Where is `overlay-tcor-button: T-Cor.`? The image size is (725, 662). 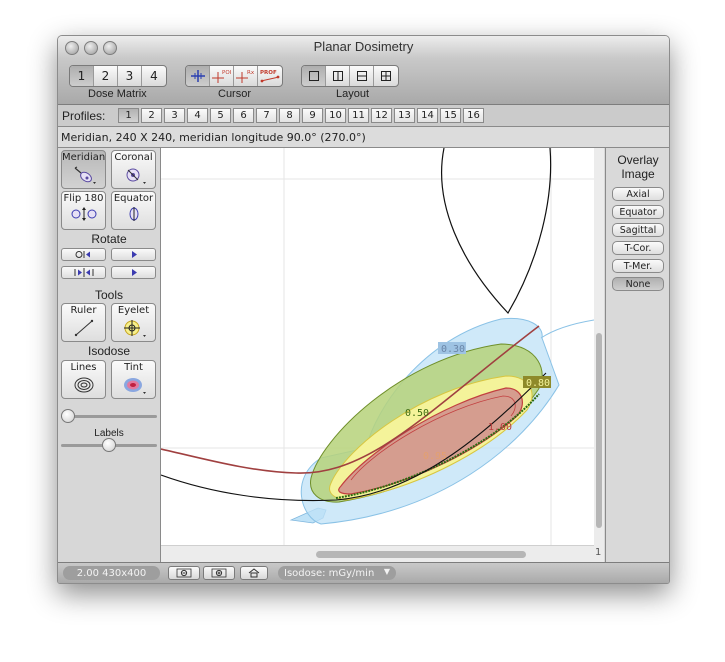 overlay-tcor-button: T-Cor. is located at coordinates (638, 248).